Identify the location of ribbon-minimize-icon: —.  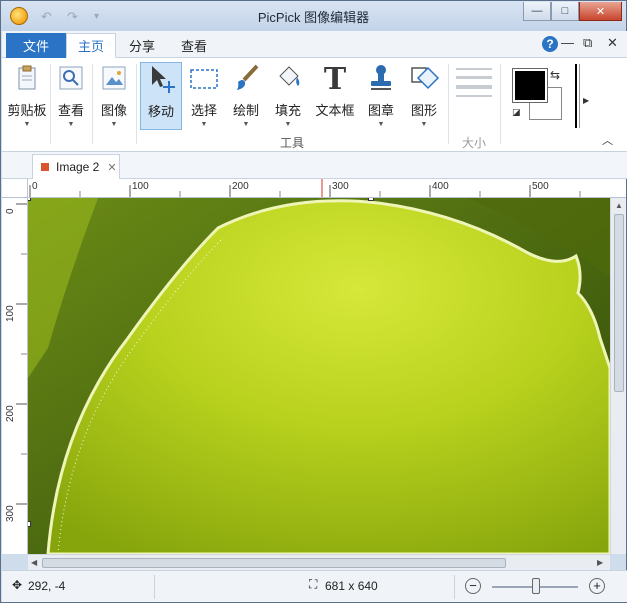
(567, 42).